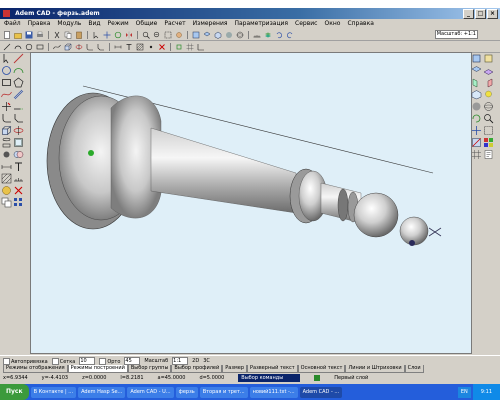 The image size is (500, 400). What do you see at coordinates (6, 166) in the screenshot?
I see `tool-dim-icon` at bounding box center [6, 166].